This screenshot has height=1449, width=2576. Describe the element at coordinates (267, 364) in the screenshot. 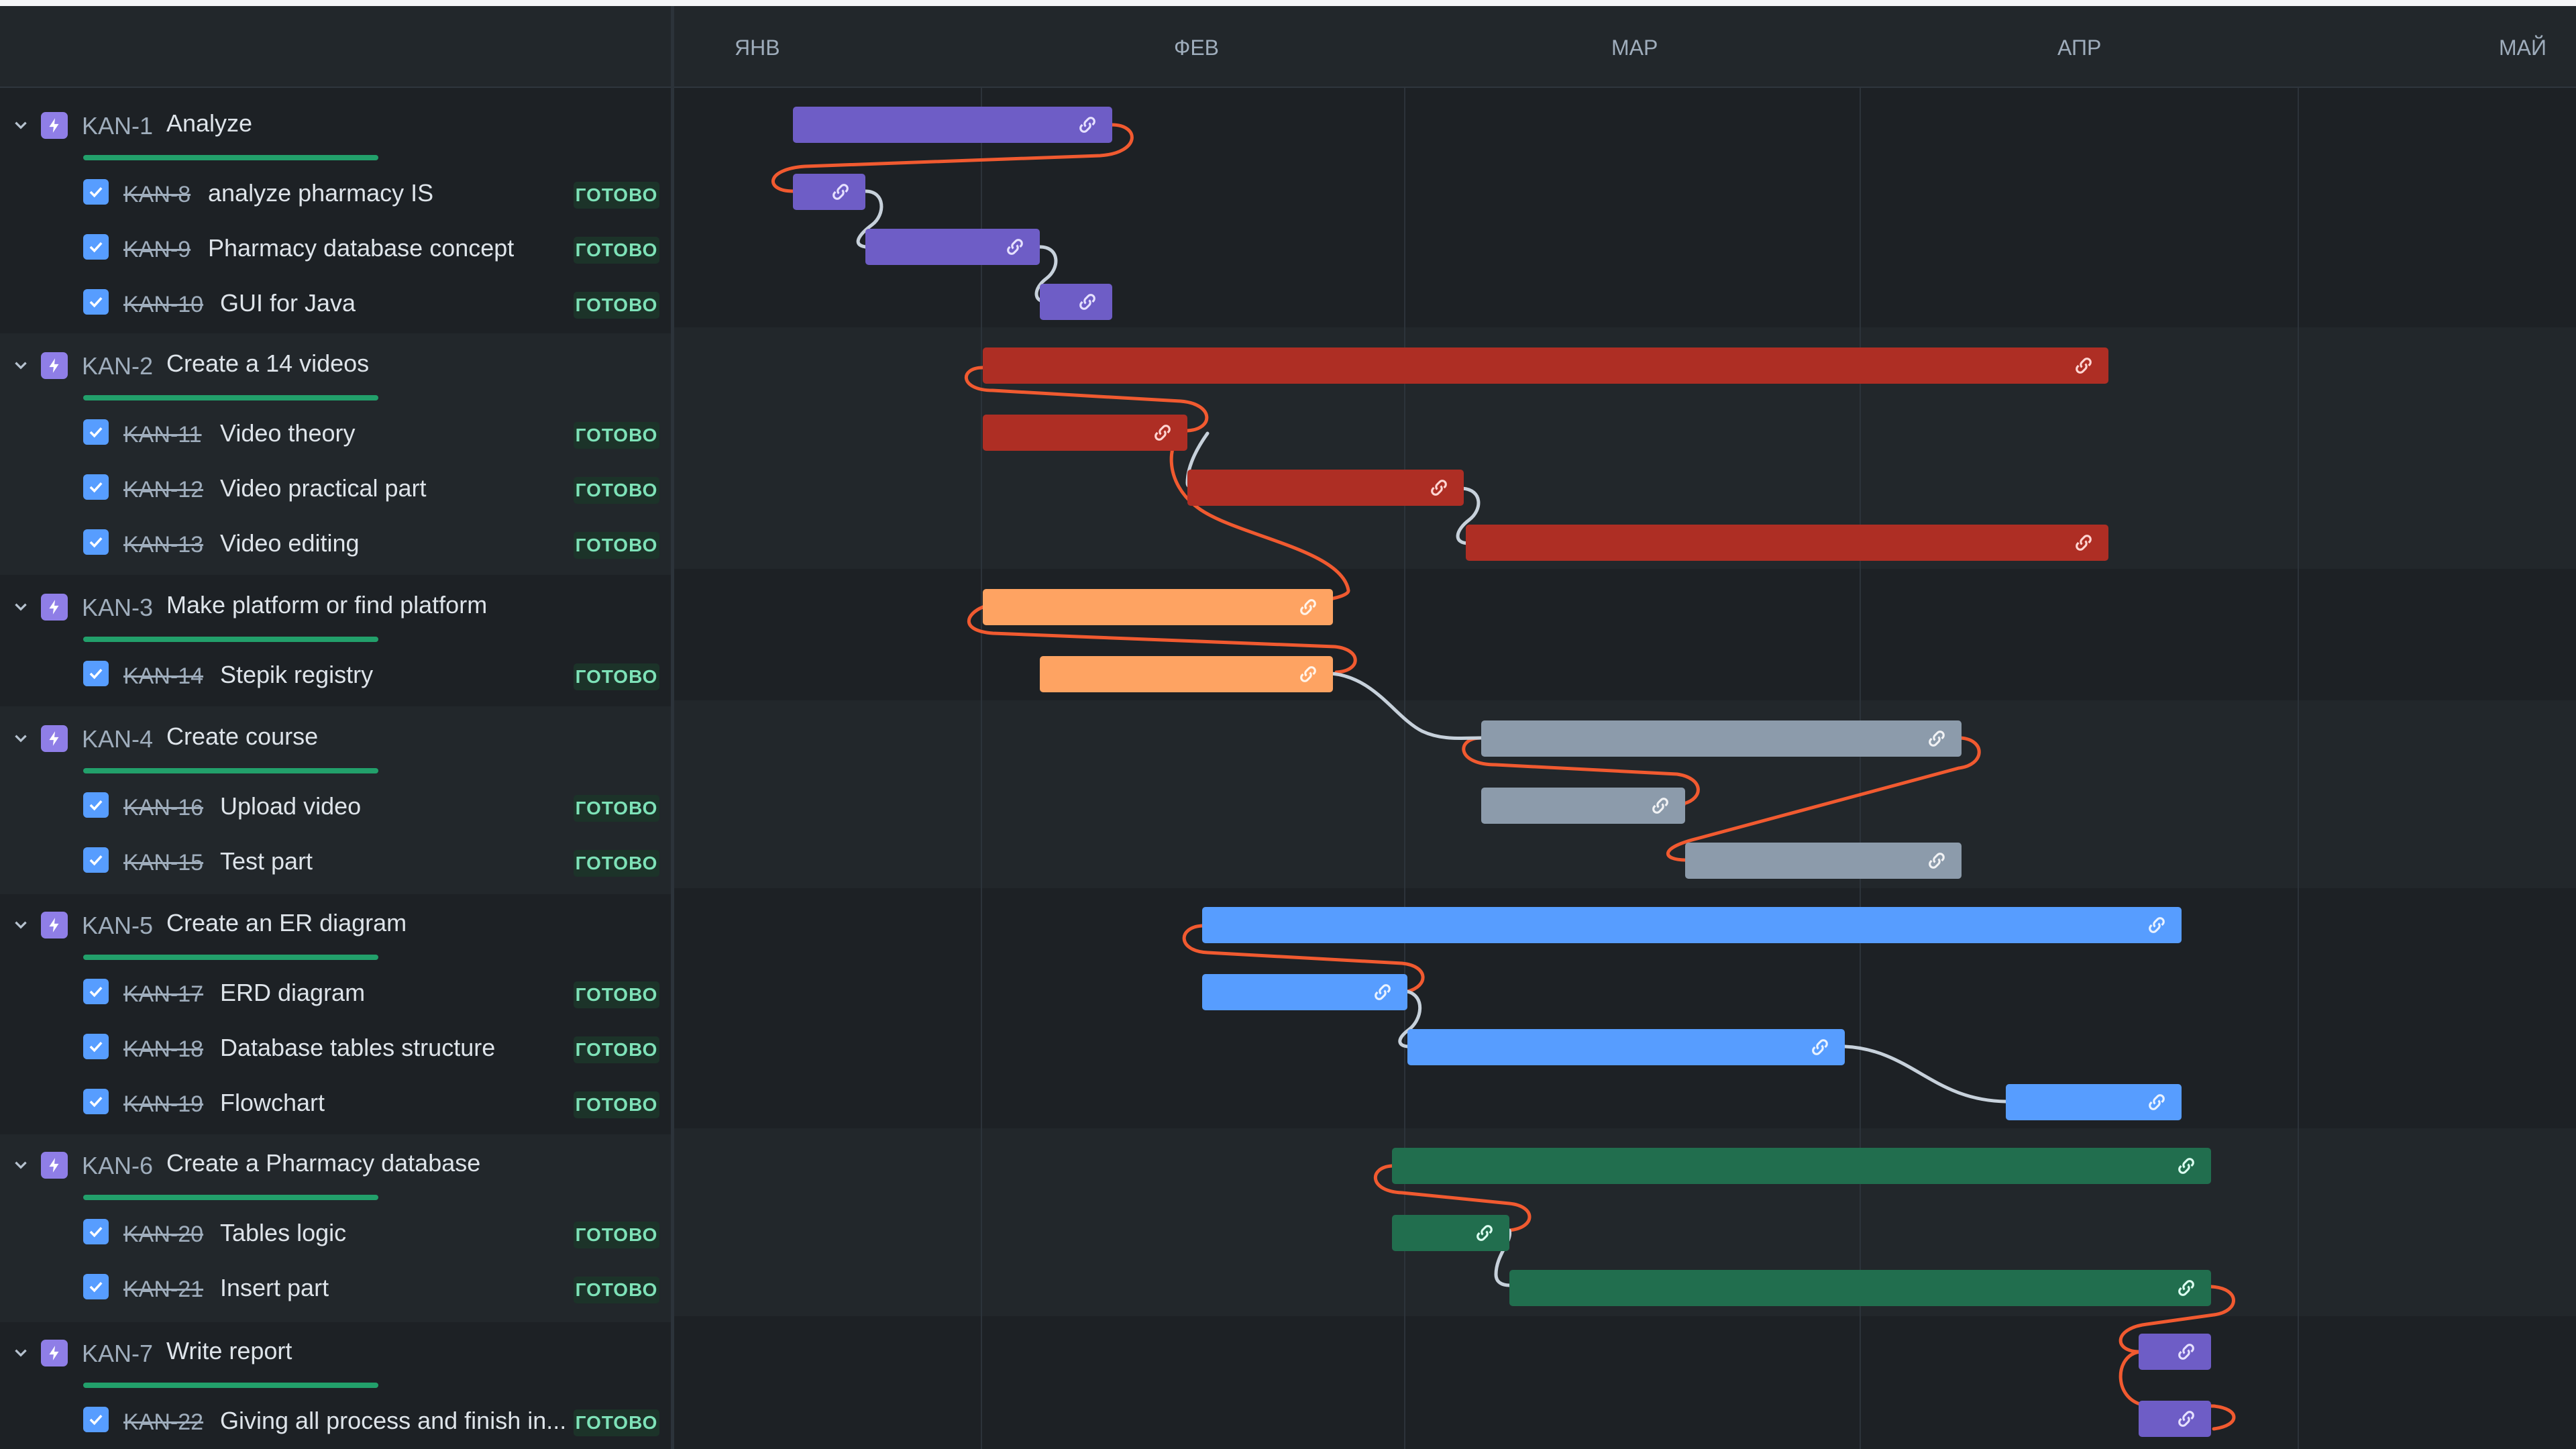

I see `epic-title: Create a 14 videos` at that location.